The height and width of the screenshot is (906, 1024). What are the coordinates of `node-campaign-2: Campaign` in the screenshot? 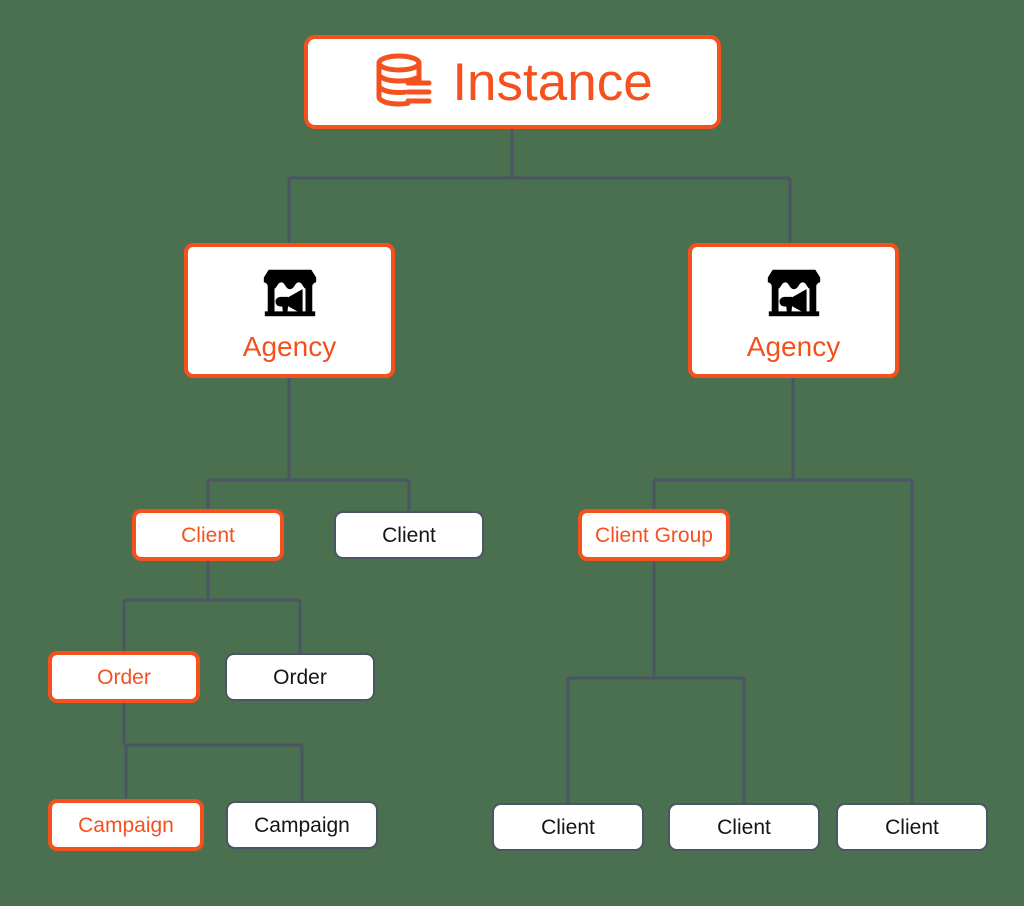 It's located at (302, 825).